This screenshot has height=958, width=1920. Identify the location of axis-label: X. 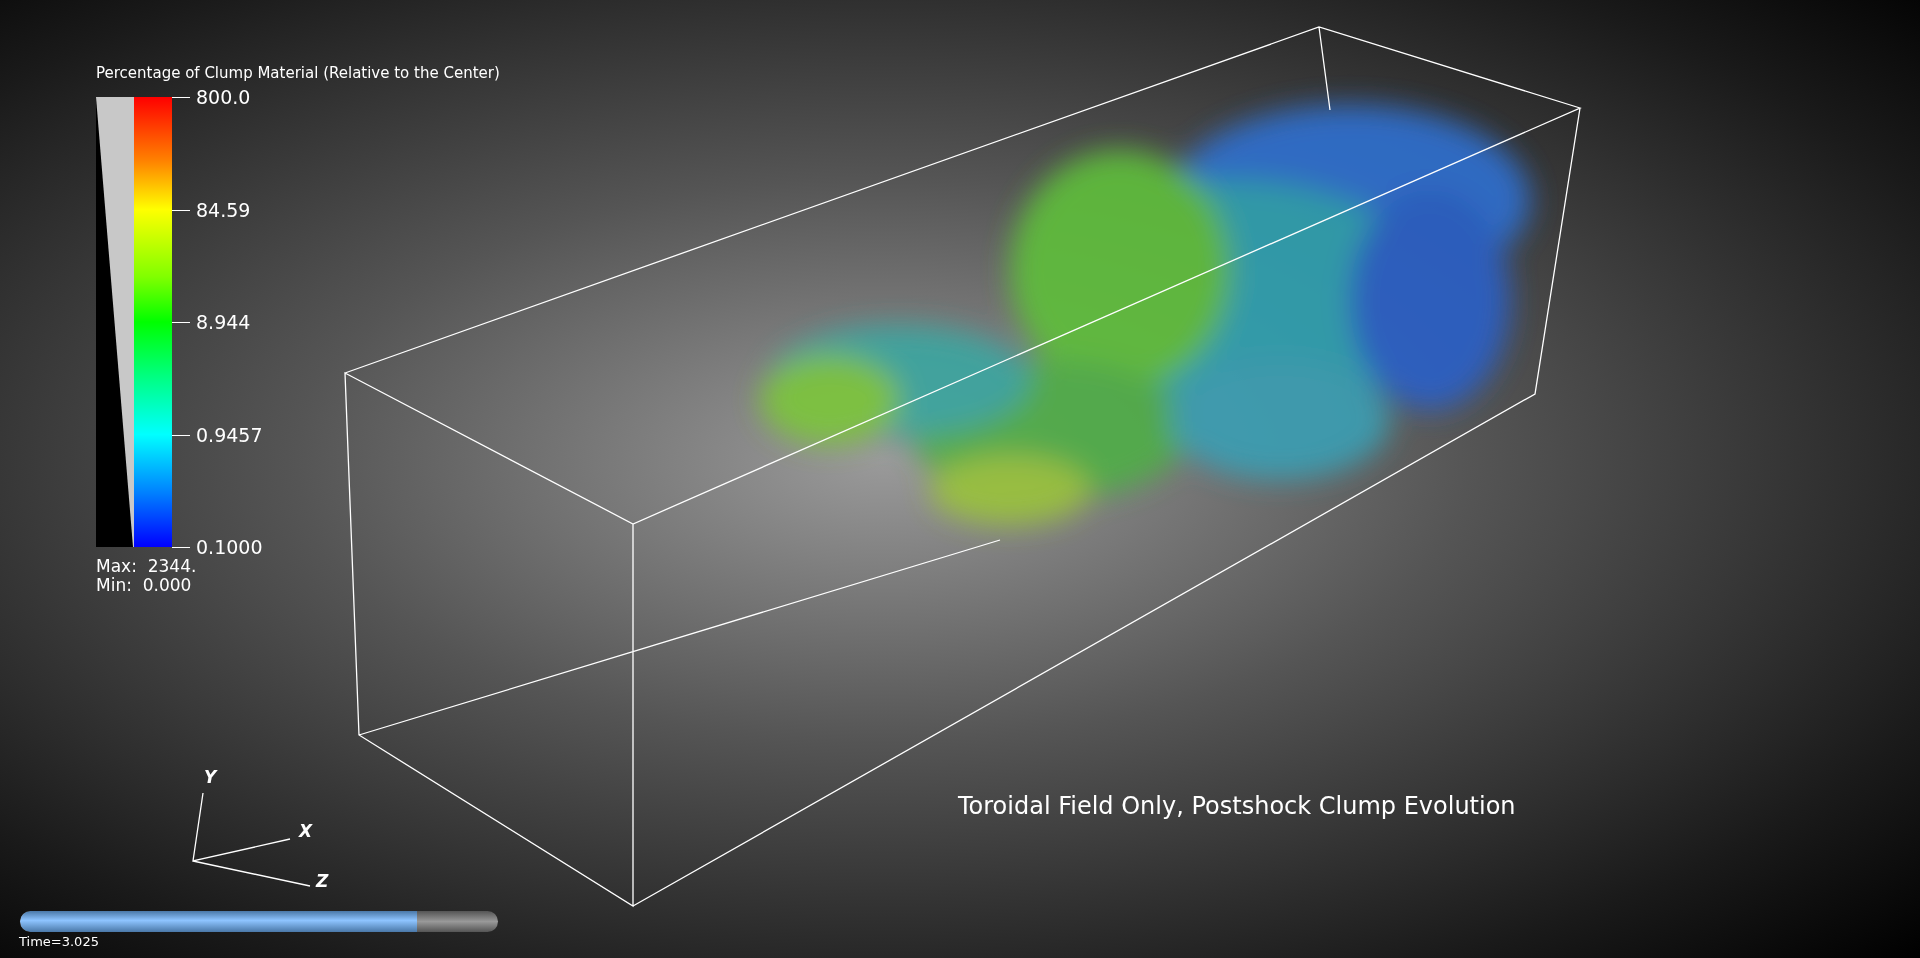
(306, 831).